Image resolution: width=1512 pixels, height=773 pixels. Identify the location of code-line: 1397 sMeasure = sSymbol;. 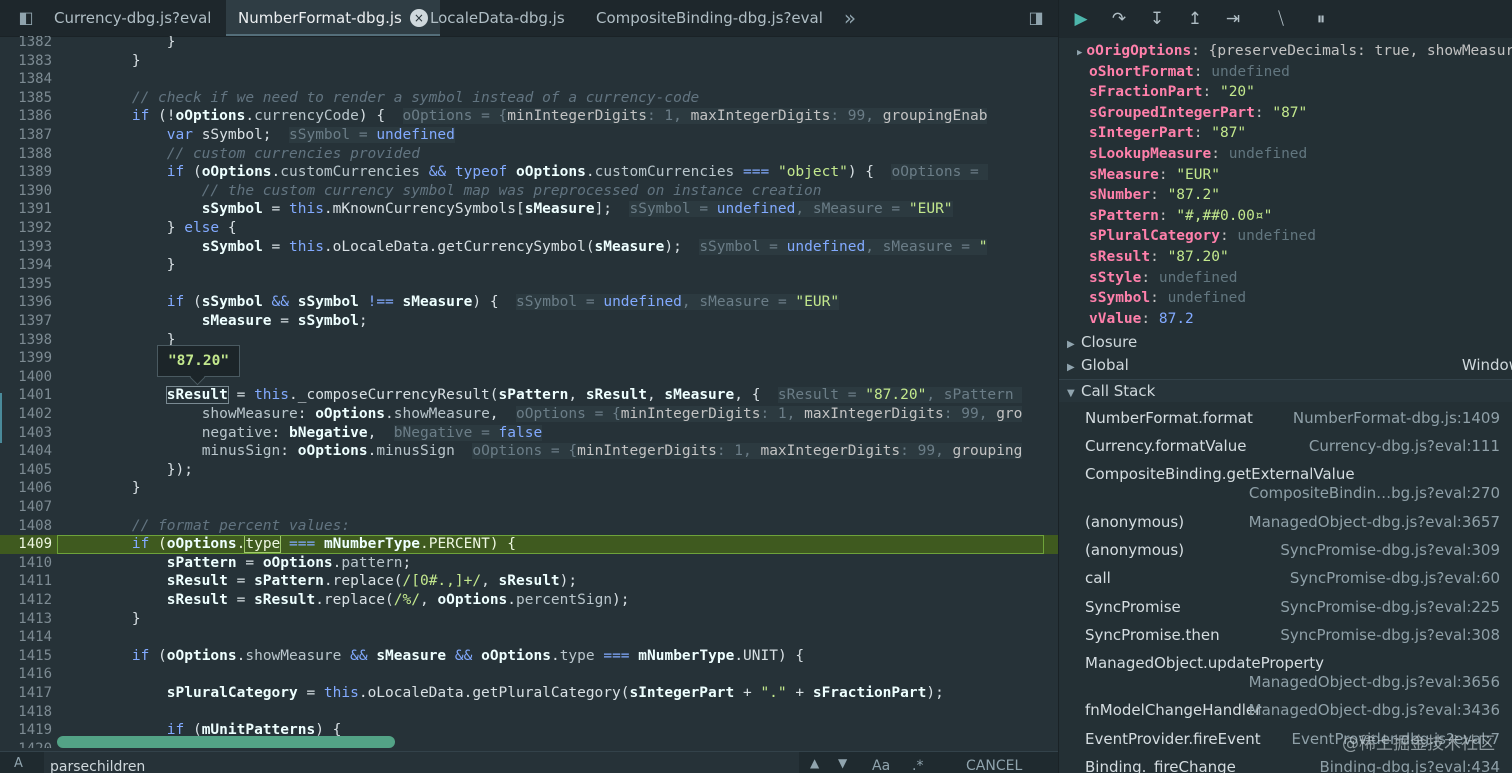
(529, 321).